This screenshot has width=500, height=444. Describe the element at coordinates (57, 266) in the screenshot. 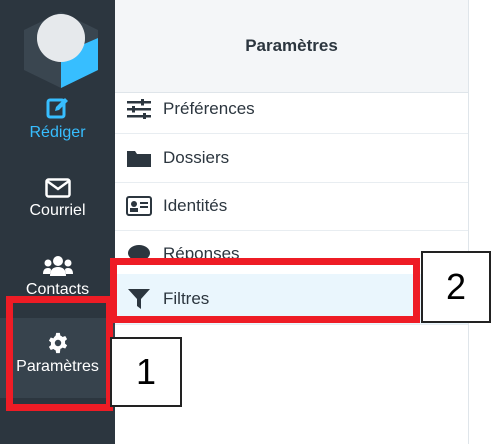

I see `users-icon` at that location.